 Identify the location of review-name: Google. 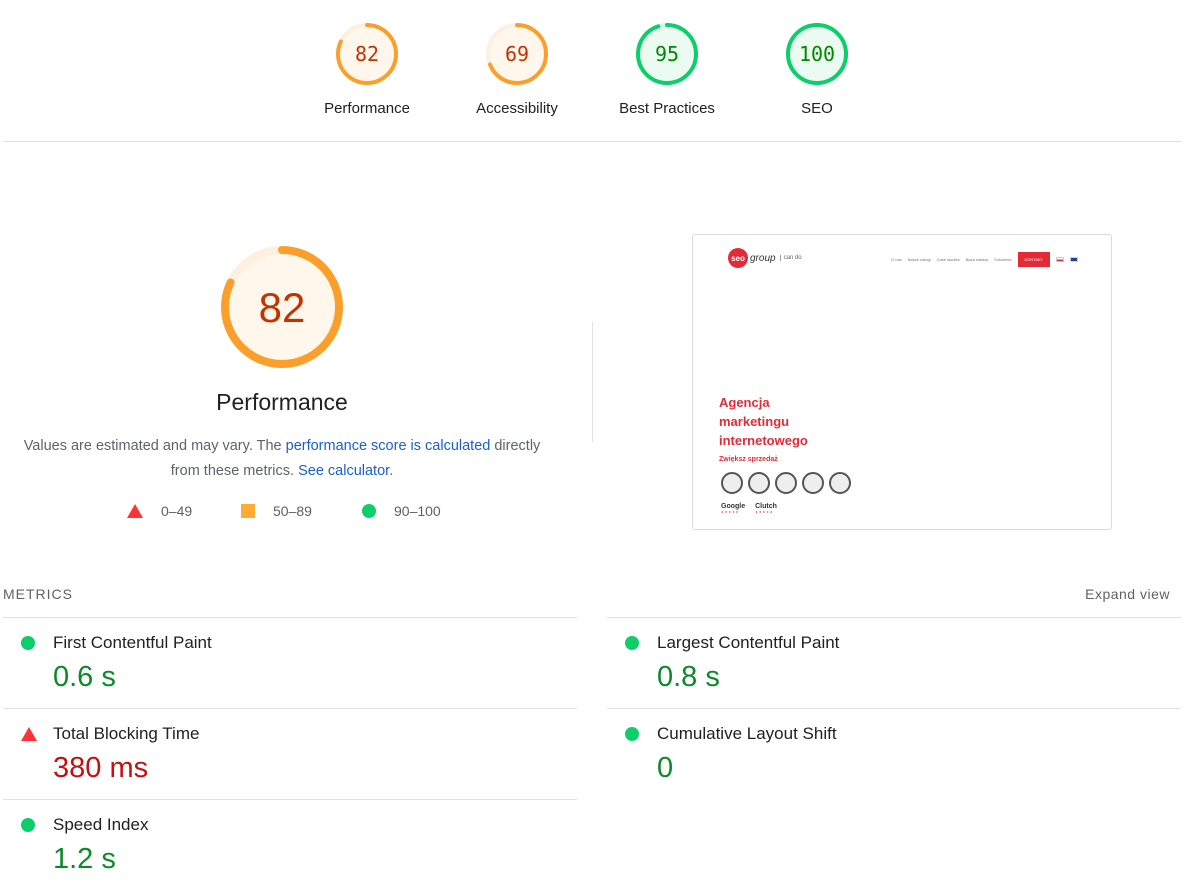
(733, 506).